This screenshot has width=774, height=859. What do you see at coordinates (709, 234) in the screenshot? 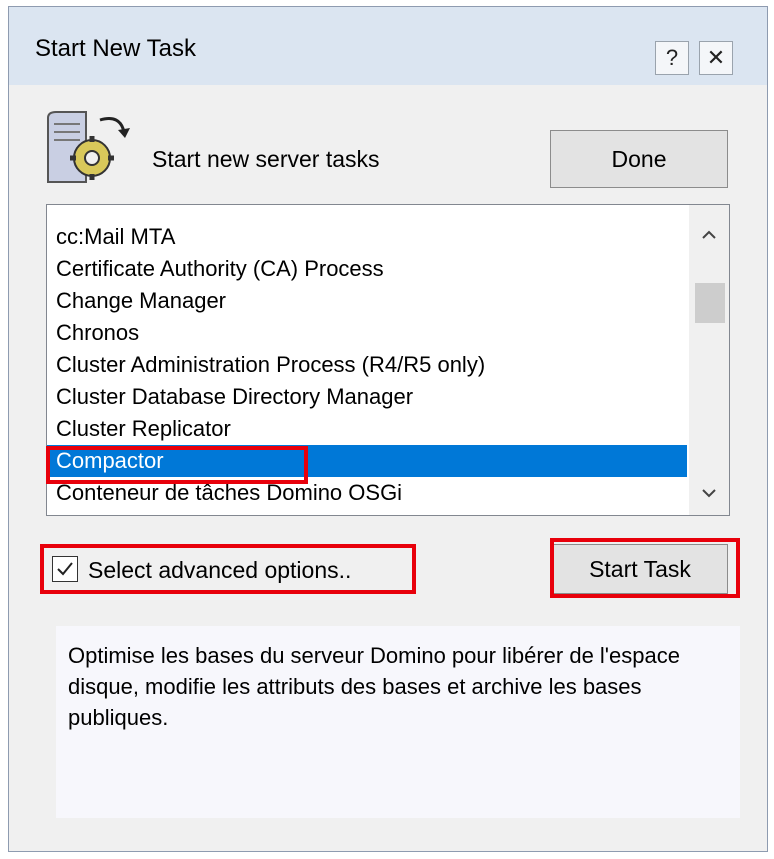
I see `chevron-up-icon` at bounding box center [709, 234].